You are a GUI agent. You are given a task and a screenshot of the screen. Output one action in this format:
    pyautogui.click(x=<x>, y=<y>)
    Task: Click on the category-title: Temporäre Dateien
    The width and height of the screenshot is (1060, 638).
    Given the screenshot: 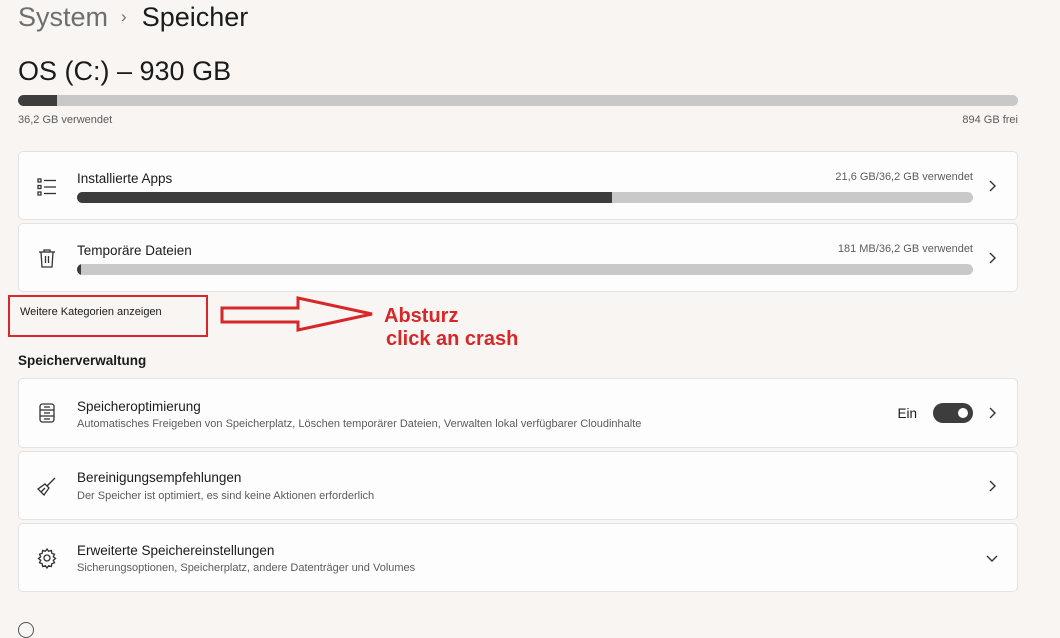 What is the action you would take?
    pyautogui.click(x=134, y=250)
    